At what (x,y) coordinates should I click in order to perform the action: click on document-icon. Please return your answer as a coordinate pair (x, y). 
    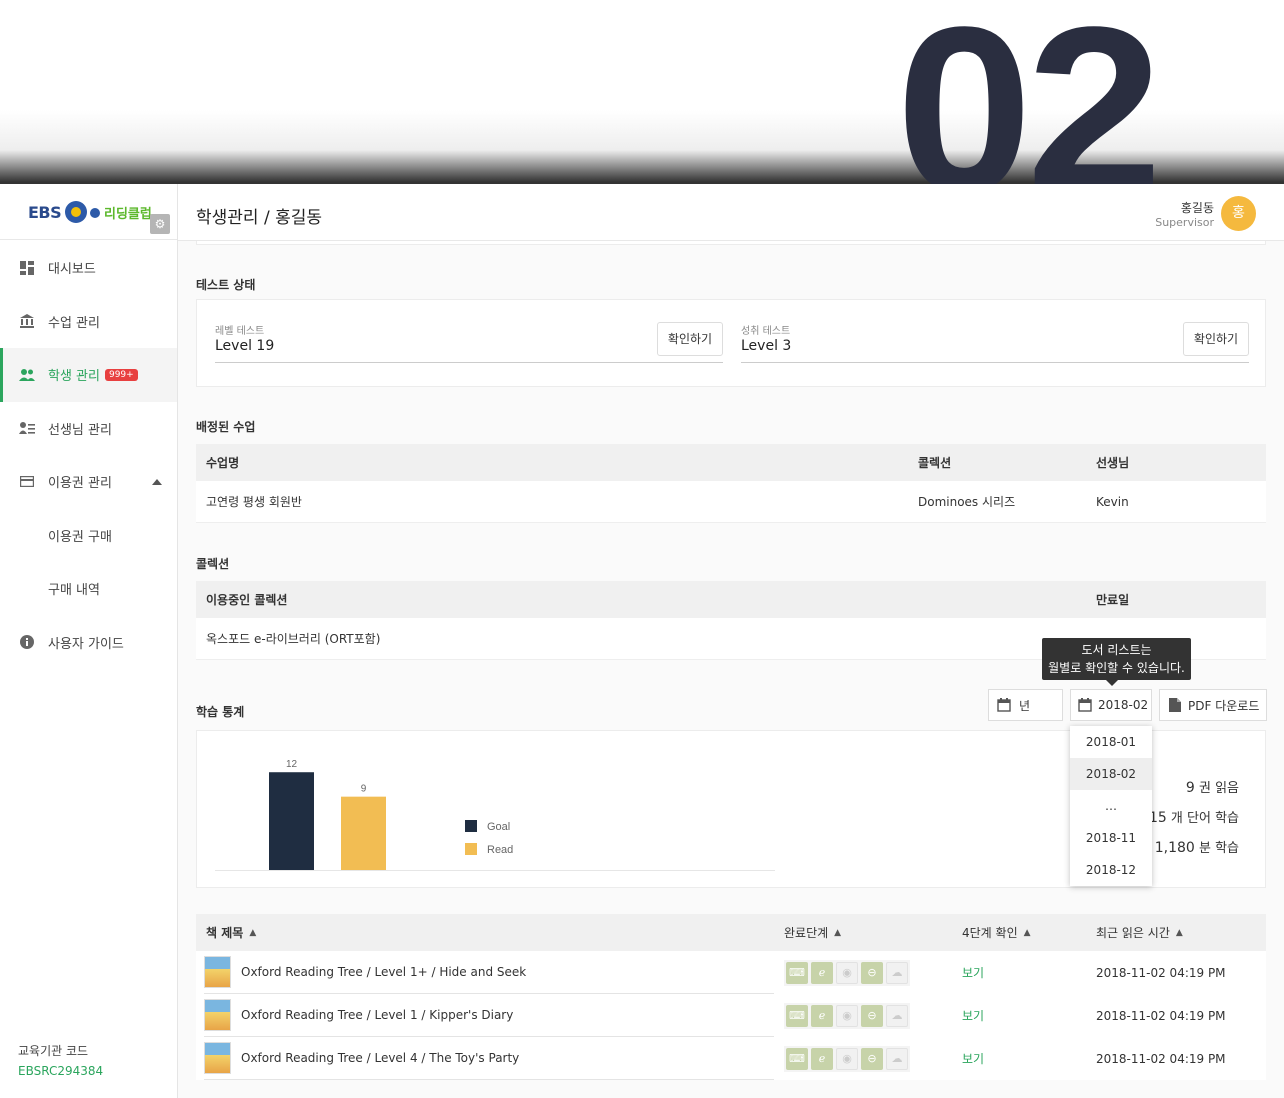
    Looking at the image, I should click on (1175, 705).